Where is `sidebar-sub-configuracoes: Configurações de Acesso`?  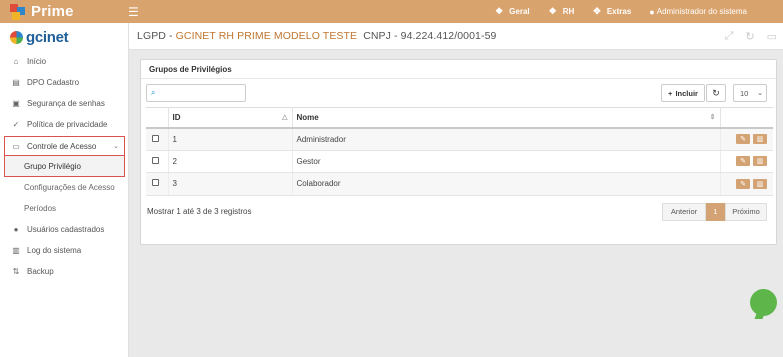 sidebar-sub-configuracoes: Configurações de Acesso is located at coordinates (64, 187).